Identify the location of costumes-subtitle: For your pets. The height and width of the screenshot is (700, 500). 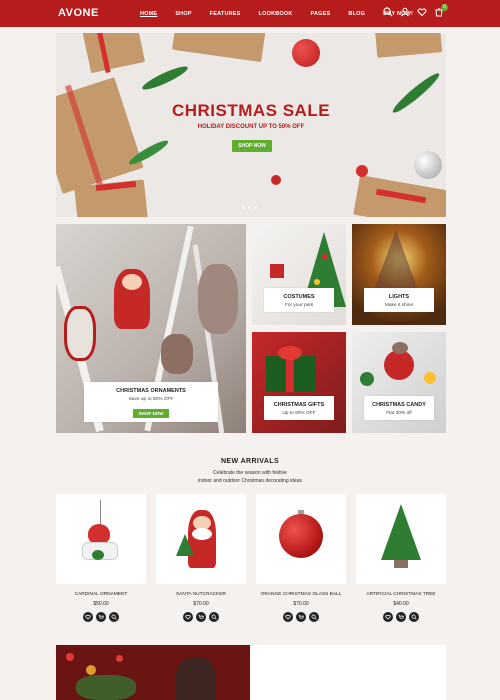
(299, 305).